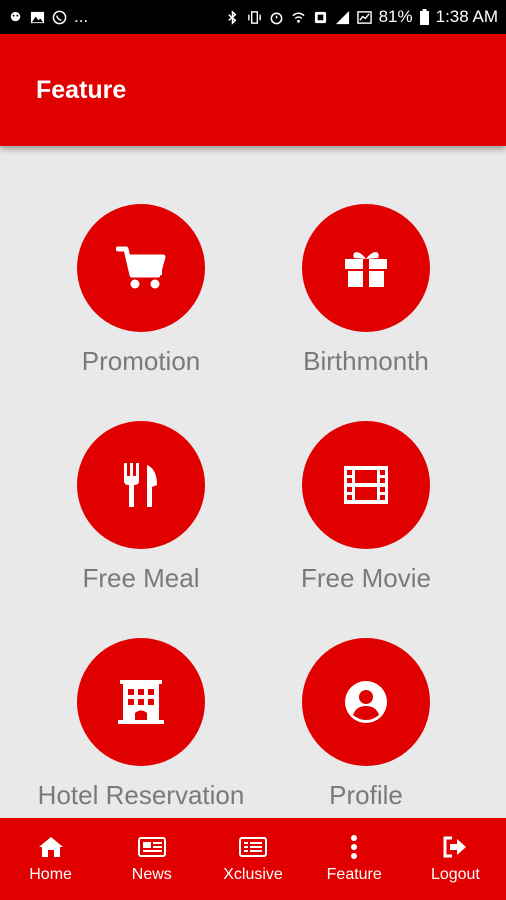  Describe the element at coordinates (354, 874) in the screenshot. I see `nav-feature-label: Feature` at that location.